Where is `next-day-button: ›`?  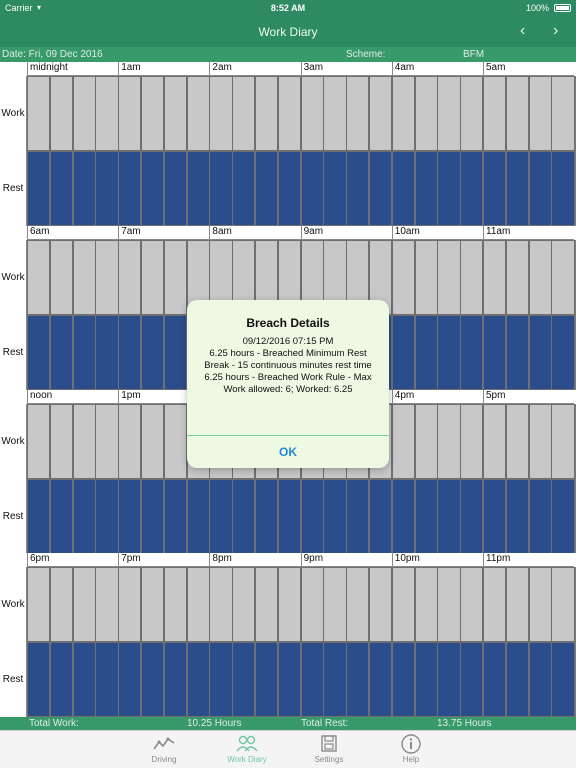
next-day-button: › is located at coordinates (555, 31).